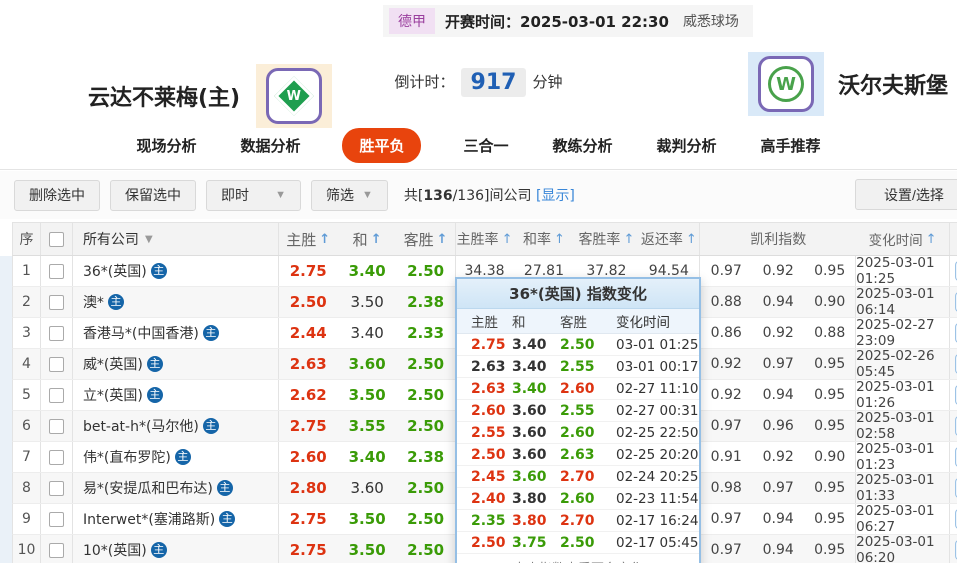 This screenshot has height=563, width=957. What do you see at coordinates (367, 239) in the screenshot?
I see `header-draw: 和 ↑` at bounding box center [367, 239].